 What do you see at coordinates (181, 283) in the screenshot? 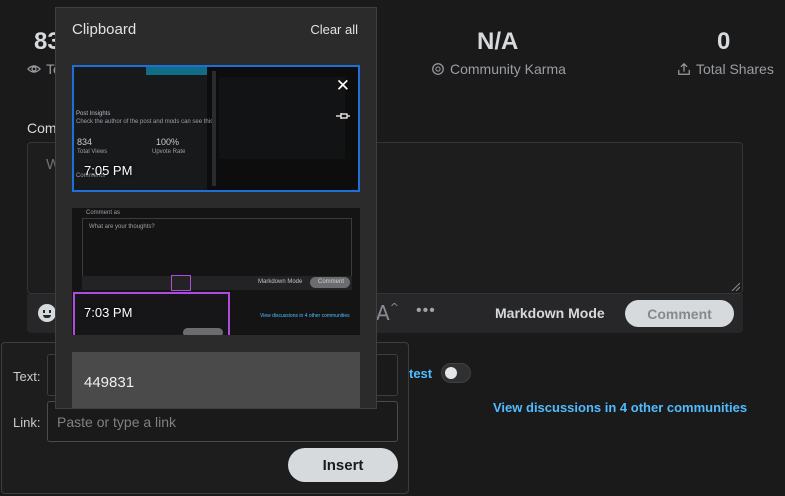
I see `highlight-box` at bounding box center [181, 283].